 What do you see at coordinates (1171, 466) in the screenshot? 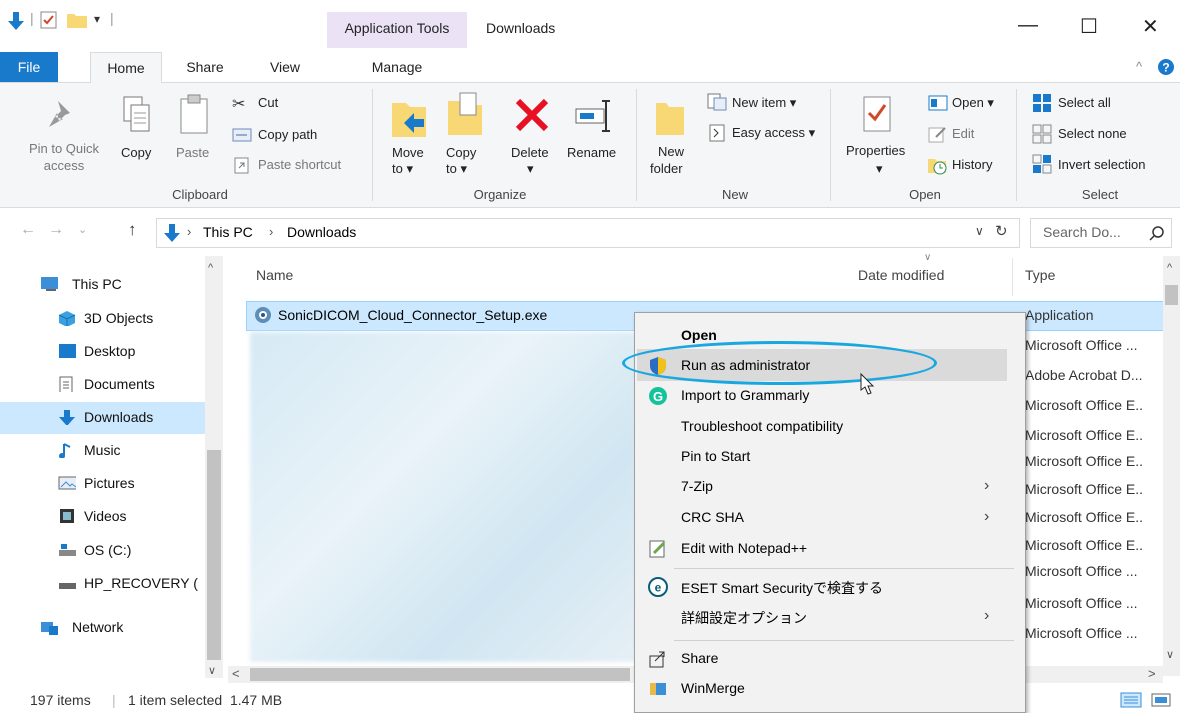
I see `list-vertical-scrollbar` at bounding box center [1171, 466].